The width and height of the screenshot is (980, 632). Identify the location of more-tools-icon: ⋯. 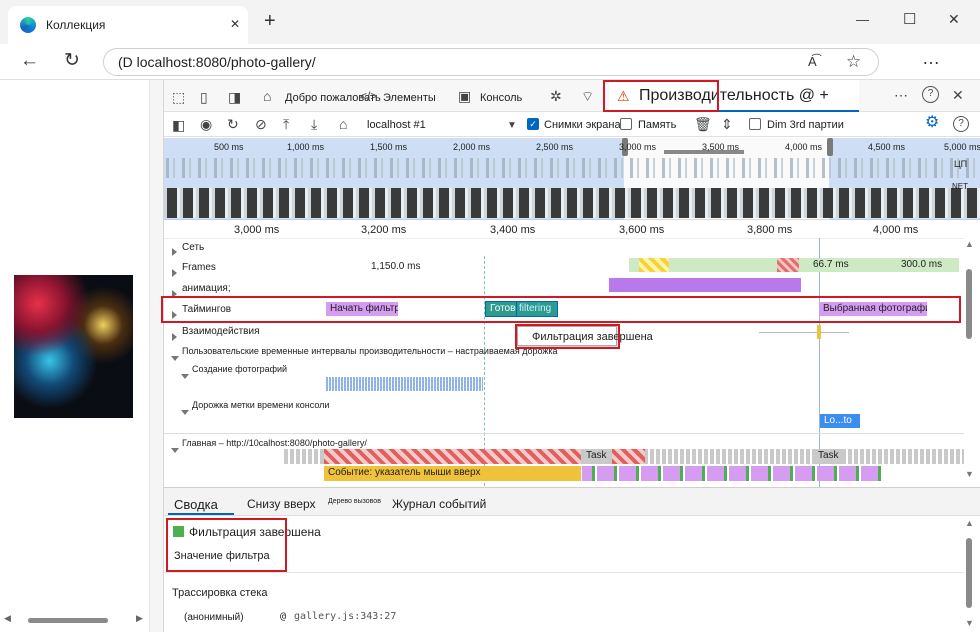
(901, 95).